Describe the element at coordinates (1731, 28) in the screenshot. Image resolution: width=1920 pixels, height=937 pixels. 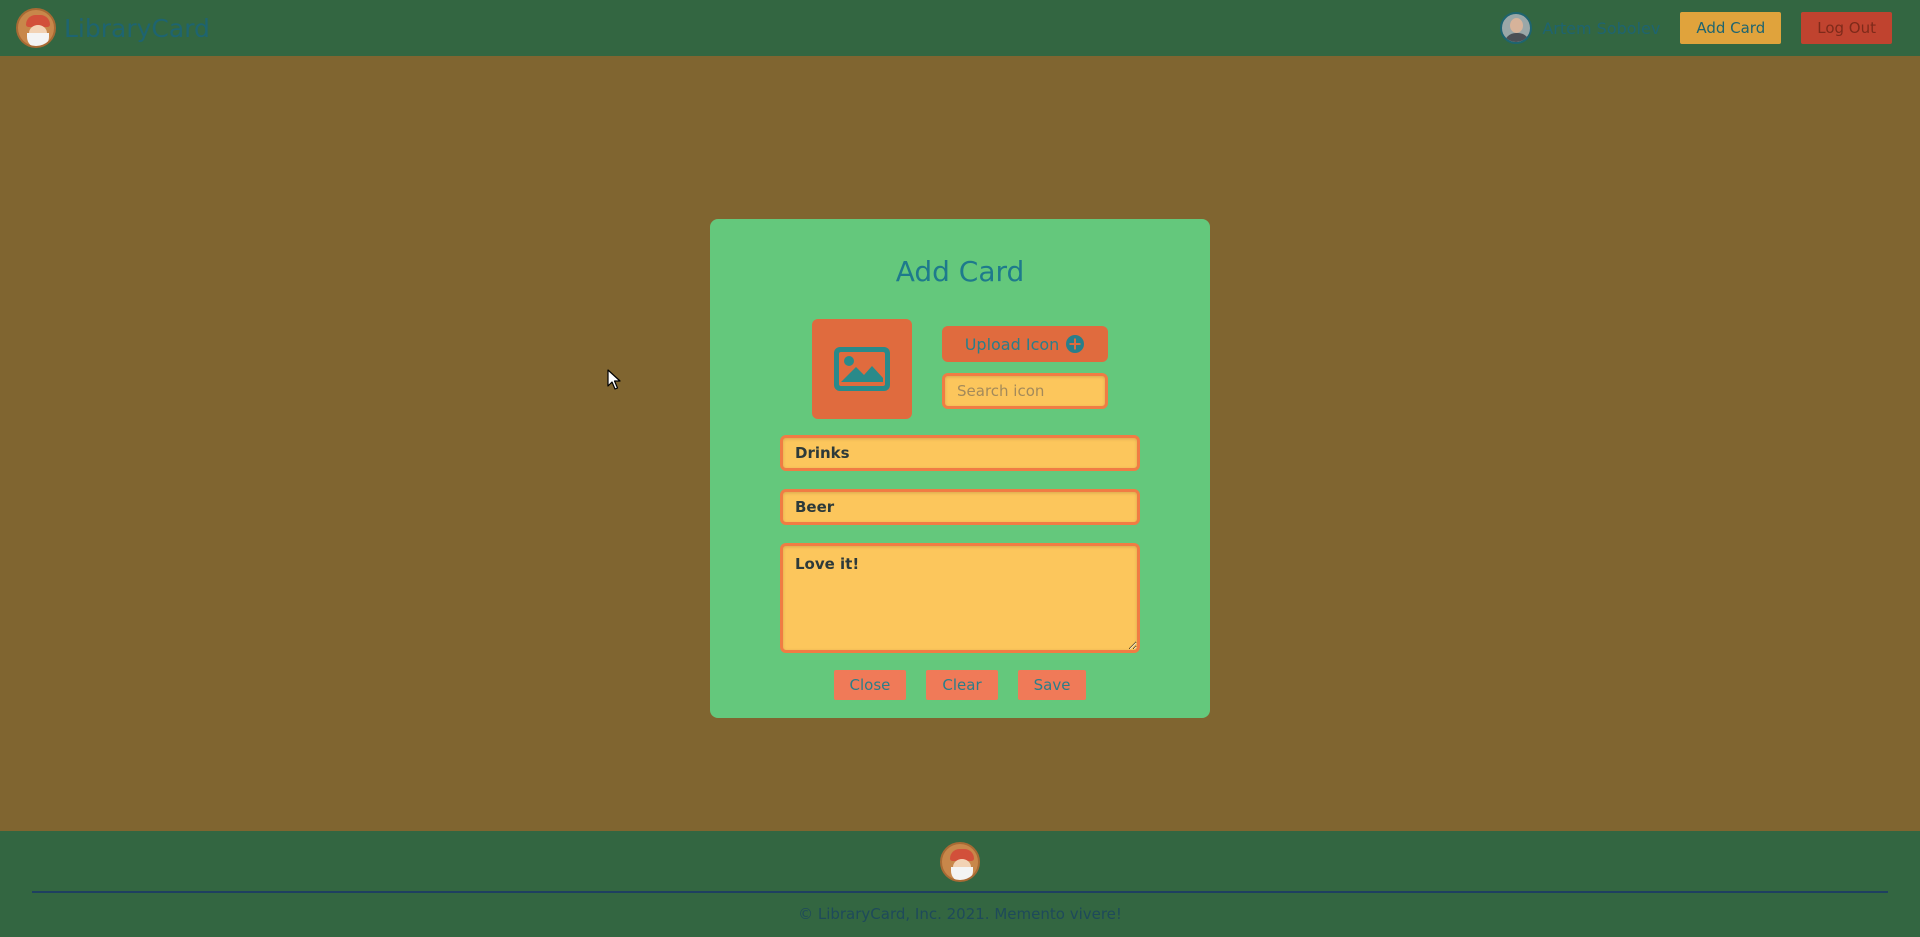
I see `add-card-button: Add Card` at that location.